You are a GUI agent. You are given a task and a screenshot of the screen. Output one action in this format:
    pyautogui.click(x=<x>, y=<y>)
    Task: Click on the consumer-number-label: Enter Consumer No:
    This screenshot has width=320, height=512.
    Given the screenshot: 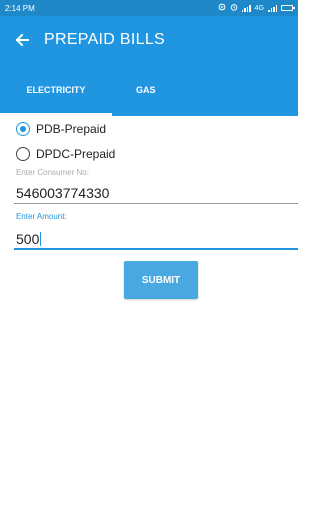 What is the action you would take?
    pyautogui.click(x=52, y=172)
    